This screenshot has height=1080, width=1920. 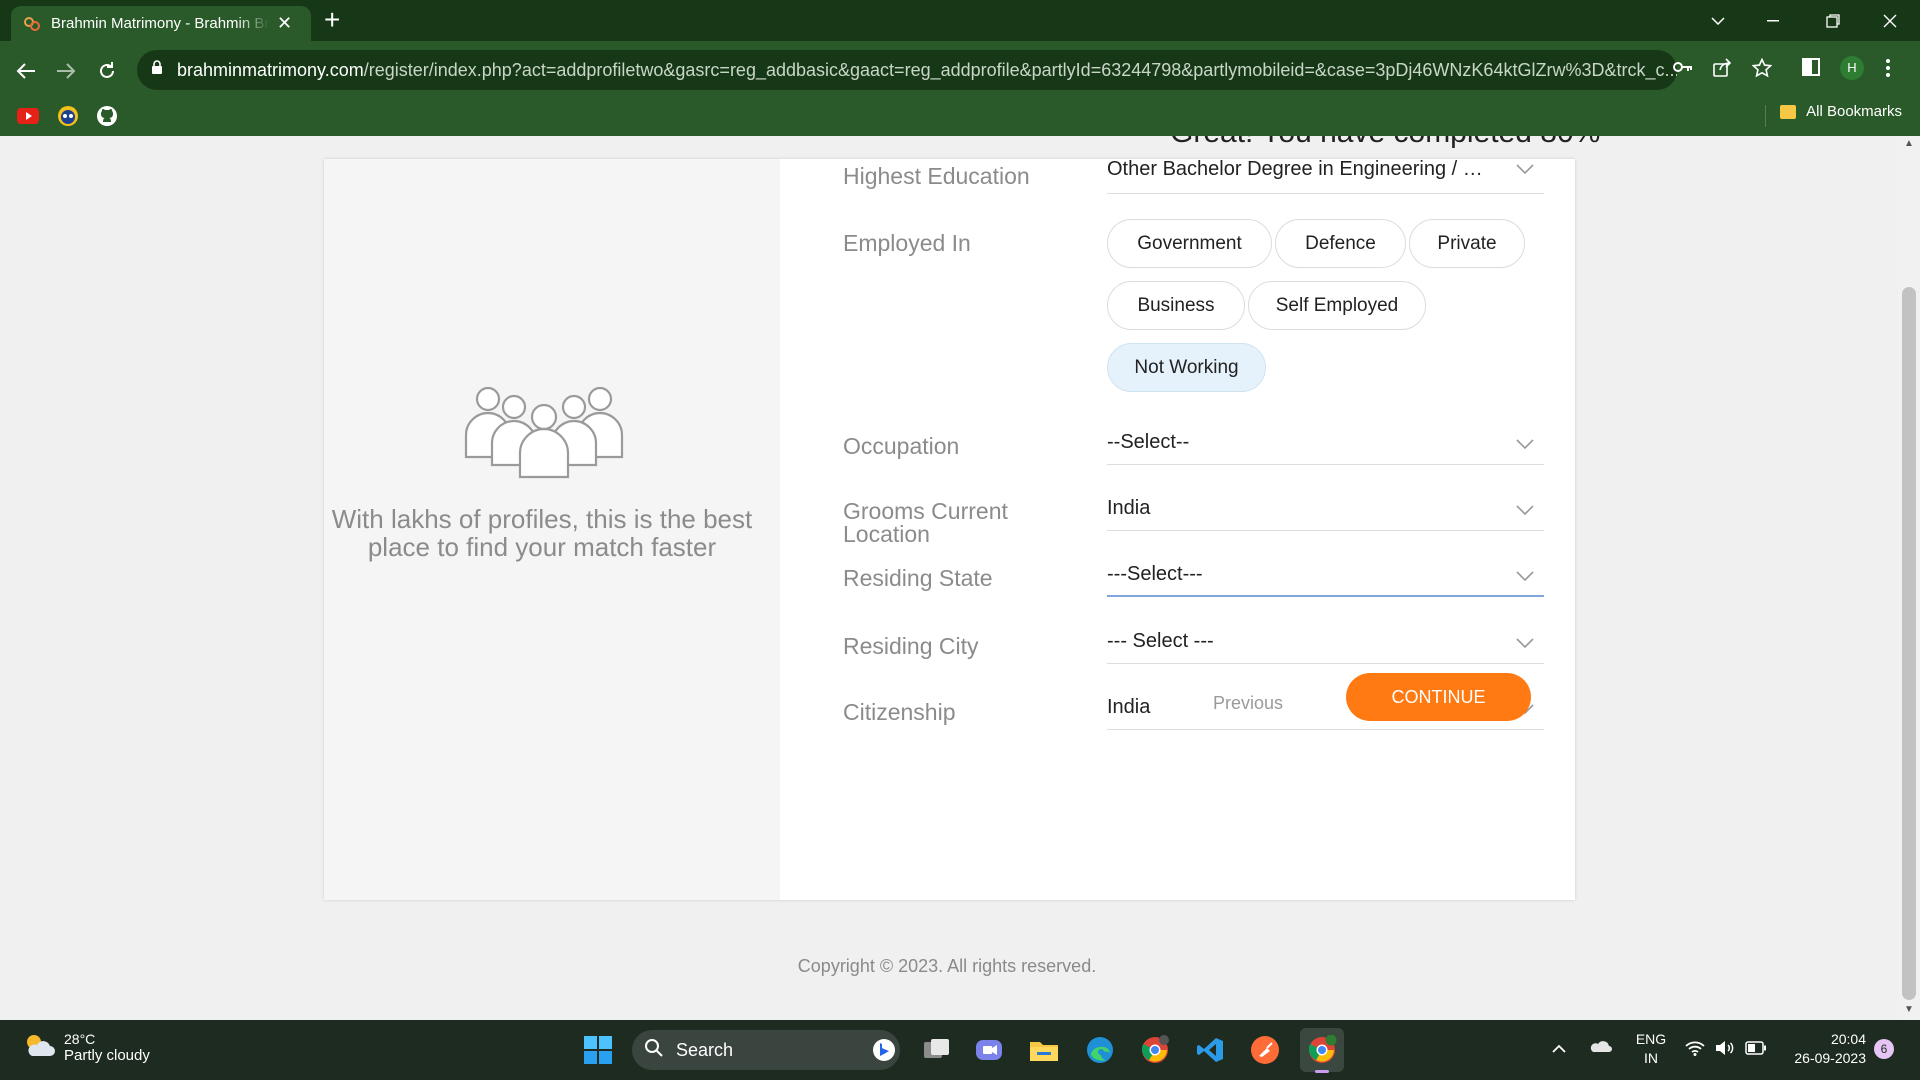 I want to click on active-indicator, so click(x=1322, y=1071).